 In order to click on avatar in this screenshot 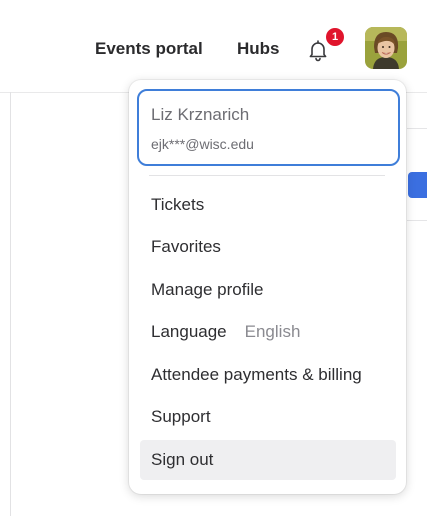, I will do `click(386, 48)`.